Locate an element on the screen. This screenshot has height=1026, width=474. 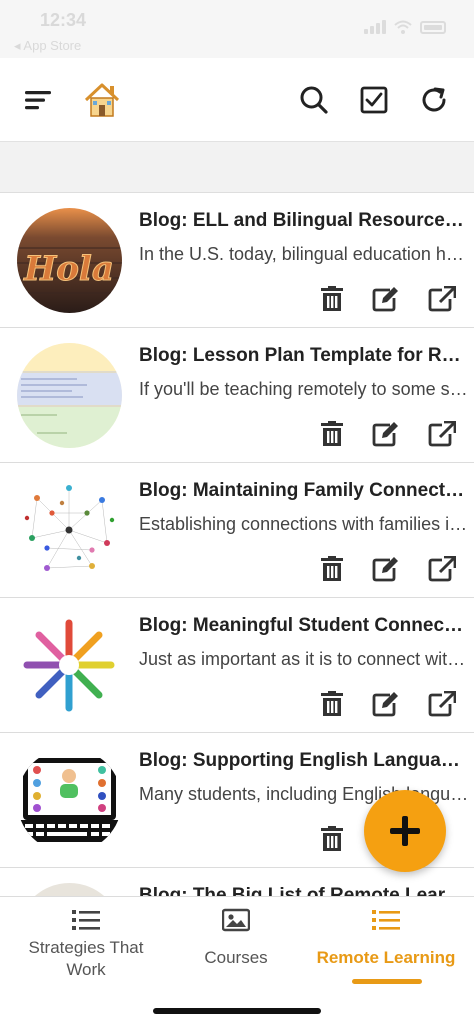
image-icon is located at coordinates (236, 920).